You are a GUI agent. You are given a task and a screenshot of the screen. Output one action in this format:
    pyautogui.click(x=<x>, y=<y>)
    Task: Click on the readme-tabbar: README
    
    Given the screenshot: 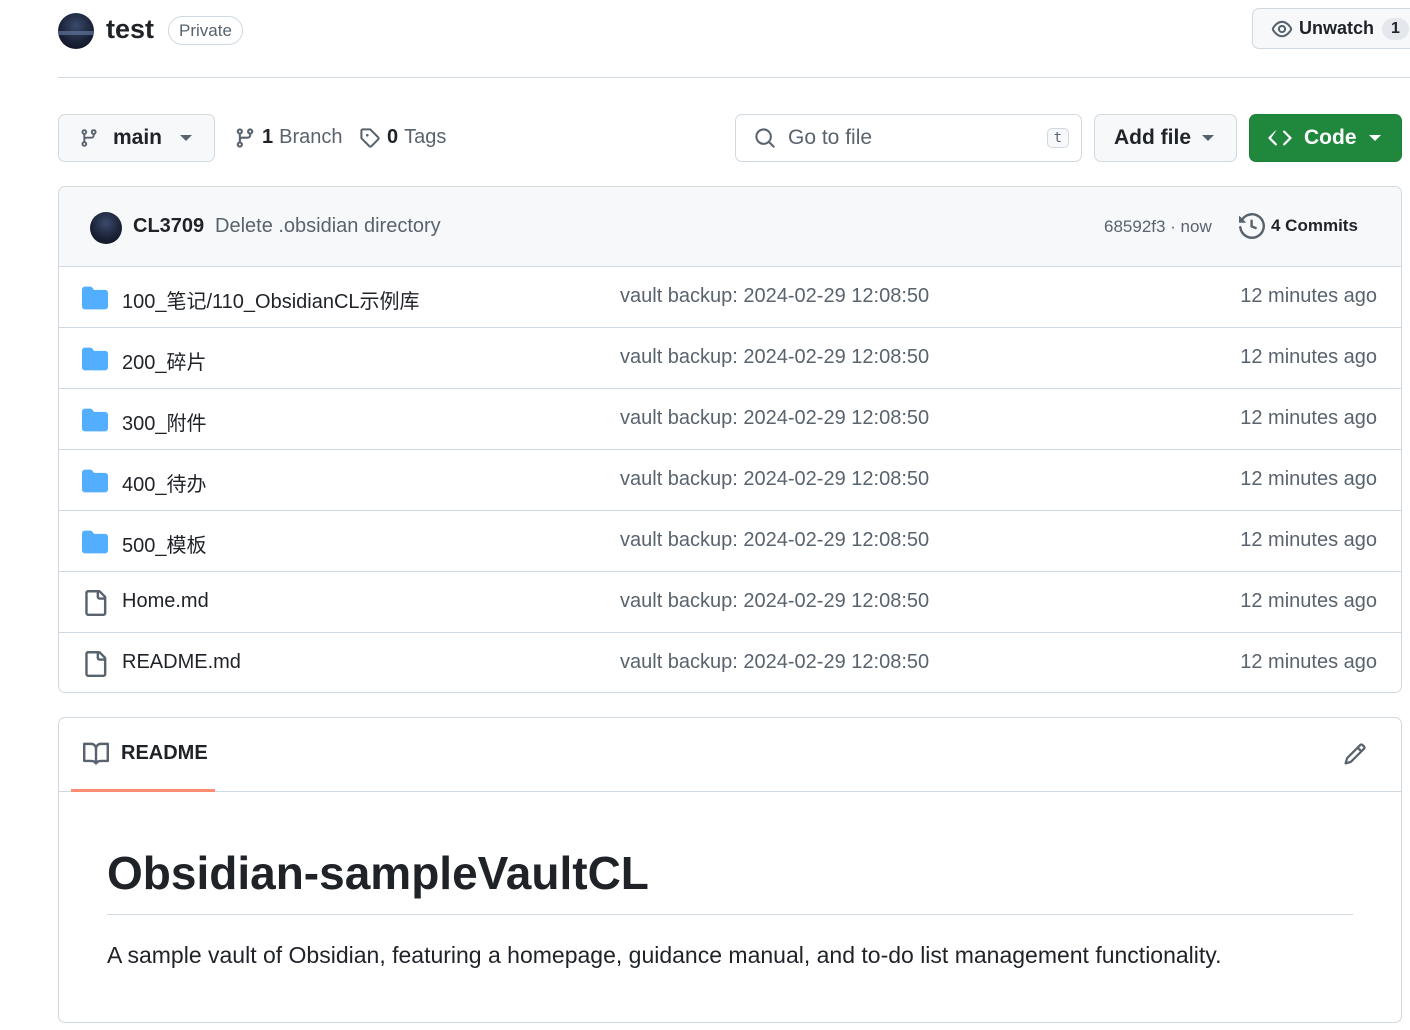 What is the action you would take?
    pyautogui.click(x=730, y=755)
    